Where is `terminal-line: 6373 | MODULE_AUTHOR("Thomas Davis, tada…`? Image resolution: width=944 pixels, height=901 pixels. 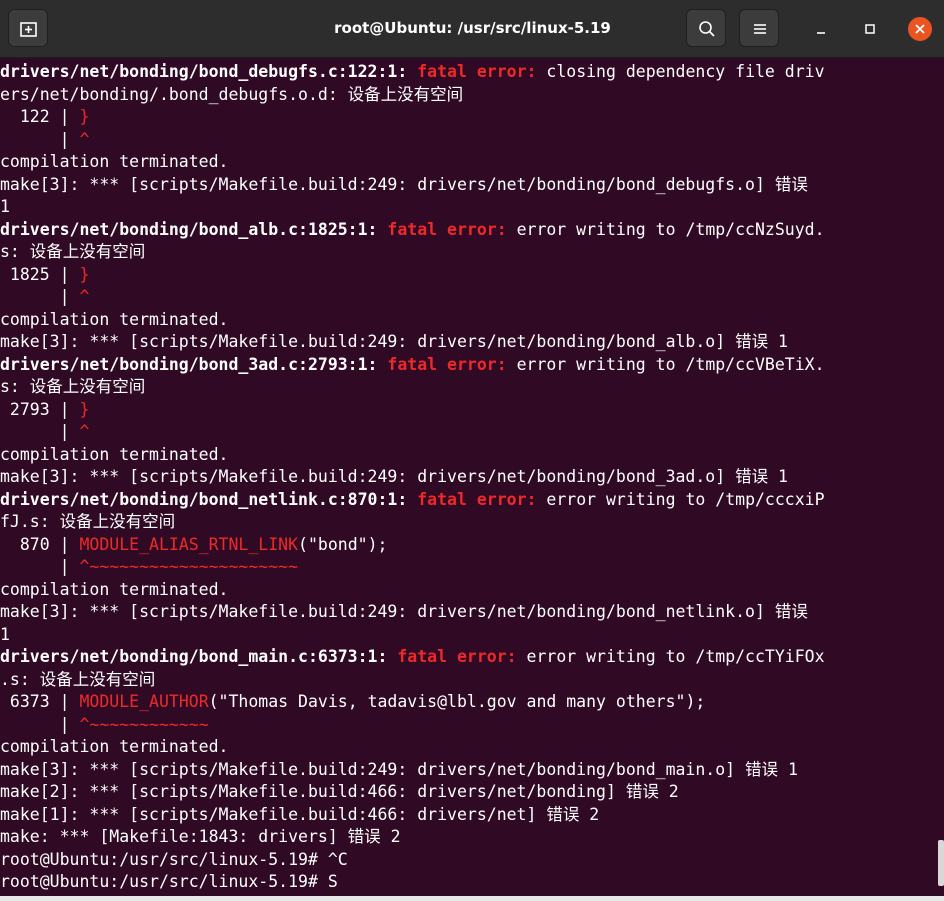 terminal-line: 6373 | MODULE_AUTHOR("Thomas Davis, tada… is located at coordinates (467, 702).